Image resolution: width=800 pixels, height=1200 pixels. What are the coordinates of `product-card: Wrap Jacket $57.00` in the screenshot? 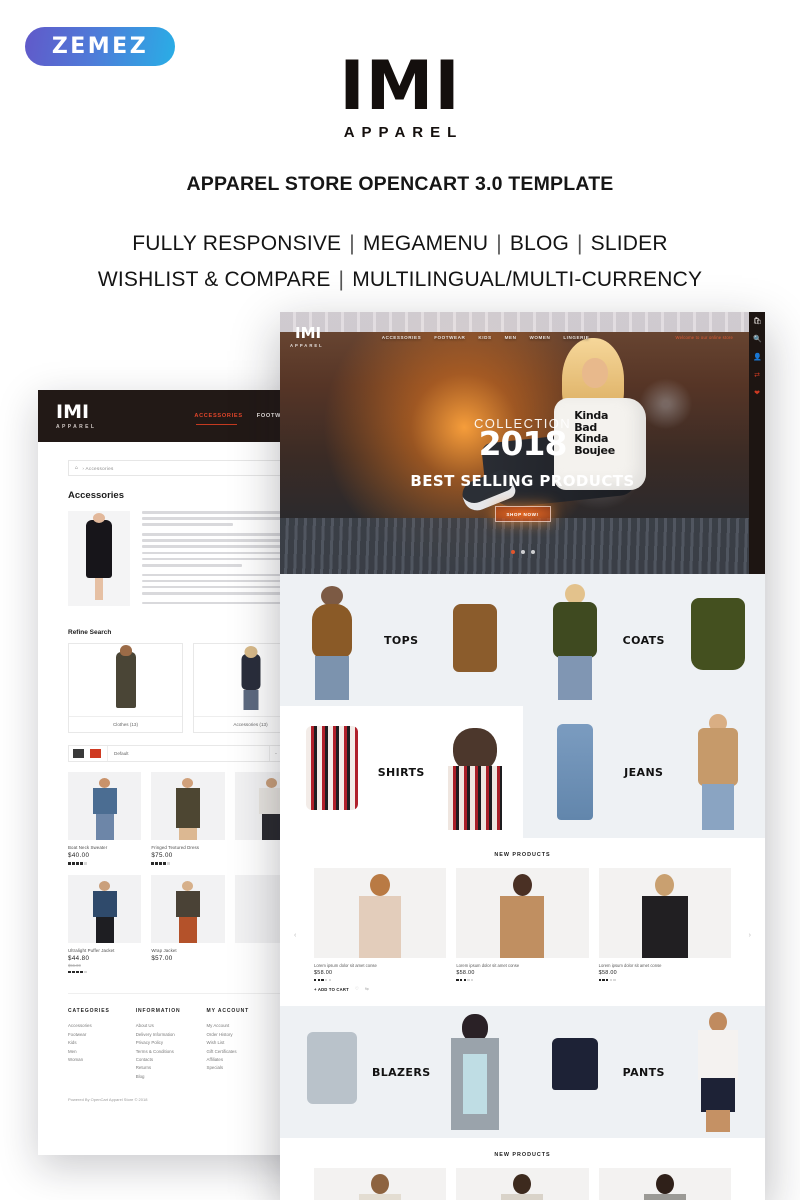 It's located at (188, 924).